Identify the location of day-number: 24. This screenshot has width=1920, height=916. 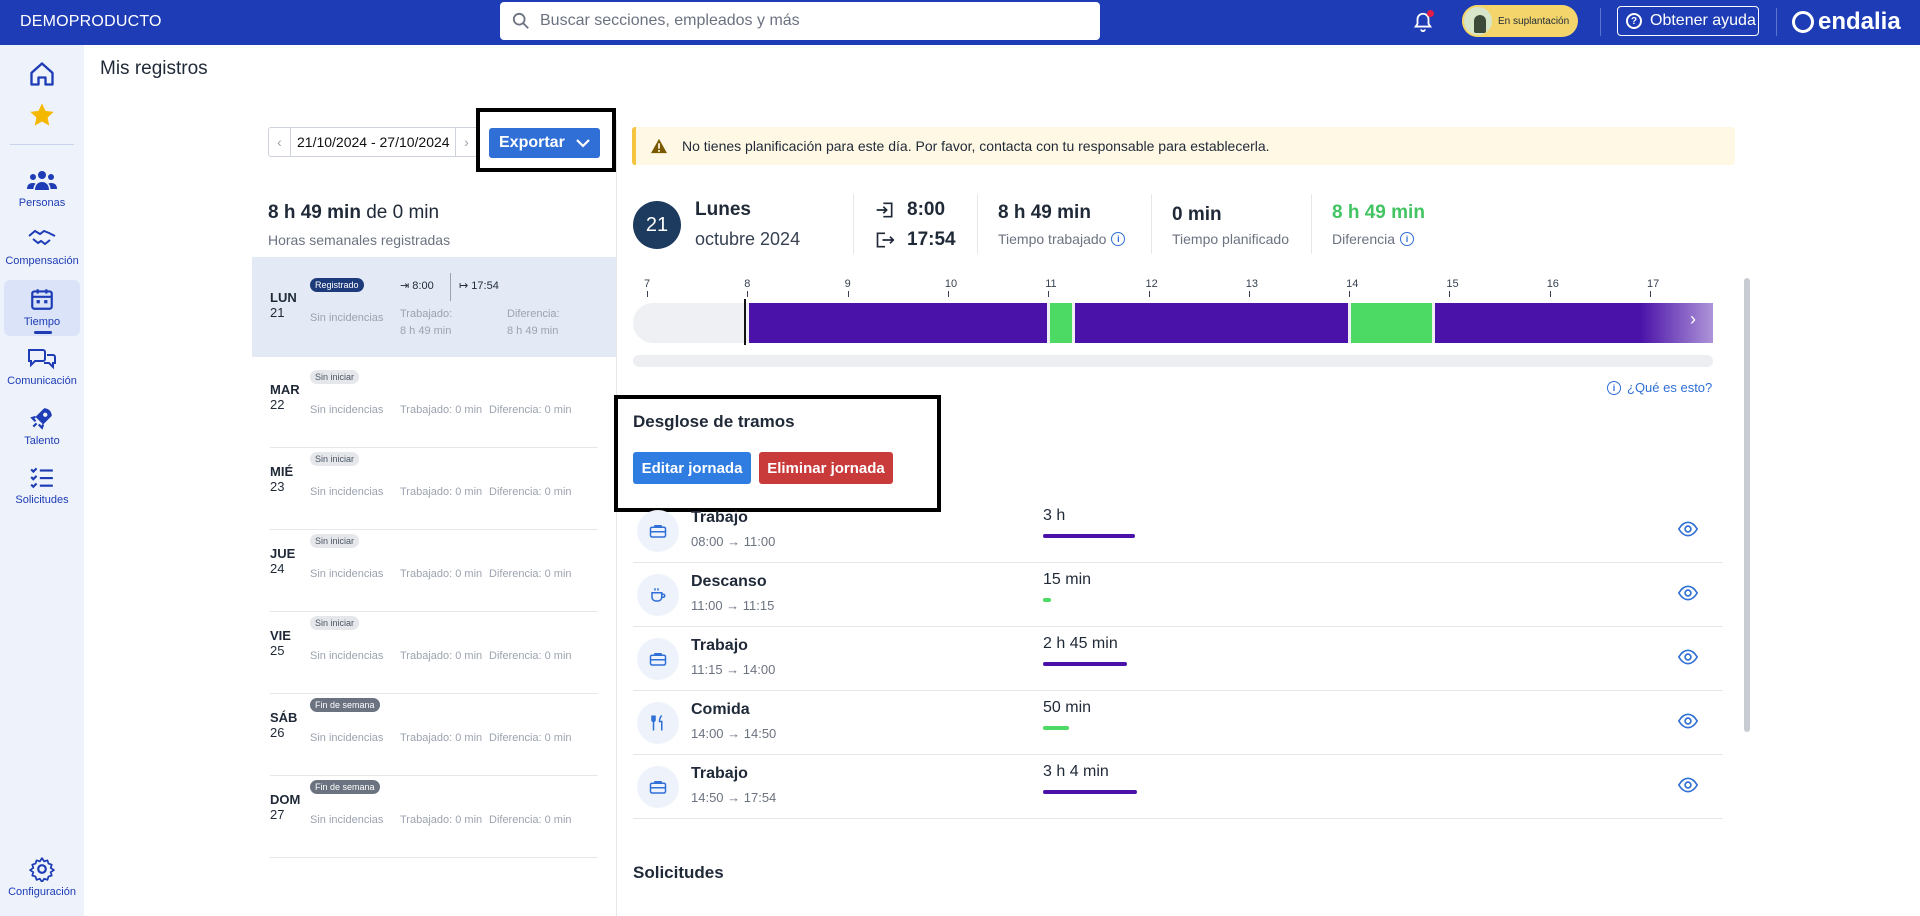
(277, 568).